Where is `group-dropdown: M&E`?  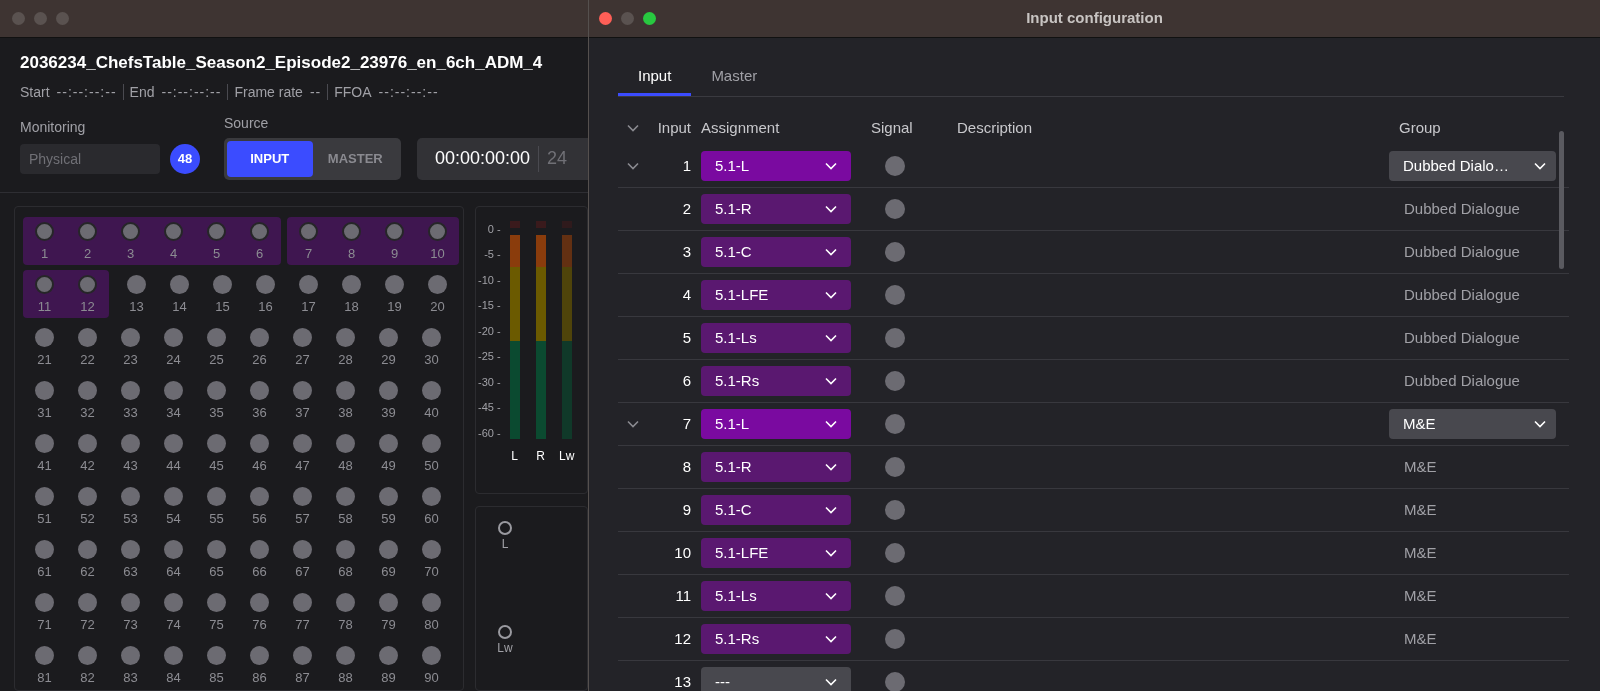 group-dropdown: M&E is located at coordinates (1472, 424).